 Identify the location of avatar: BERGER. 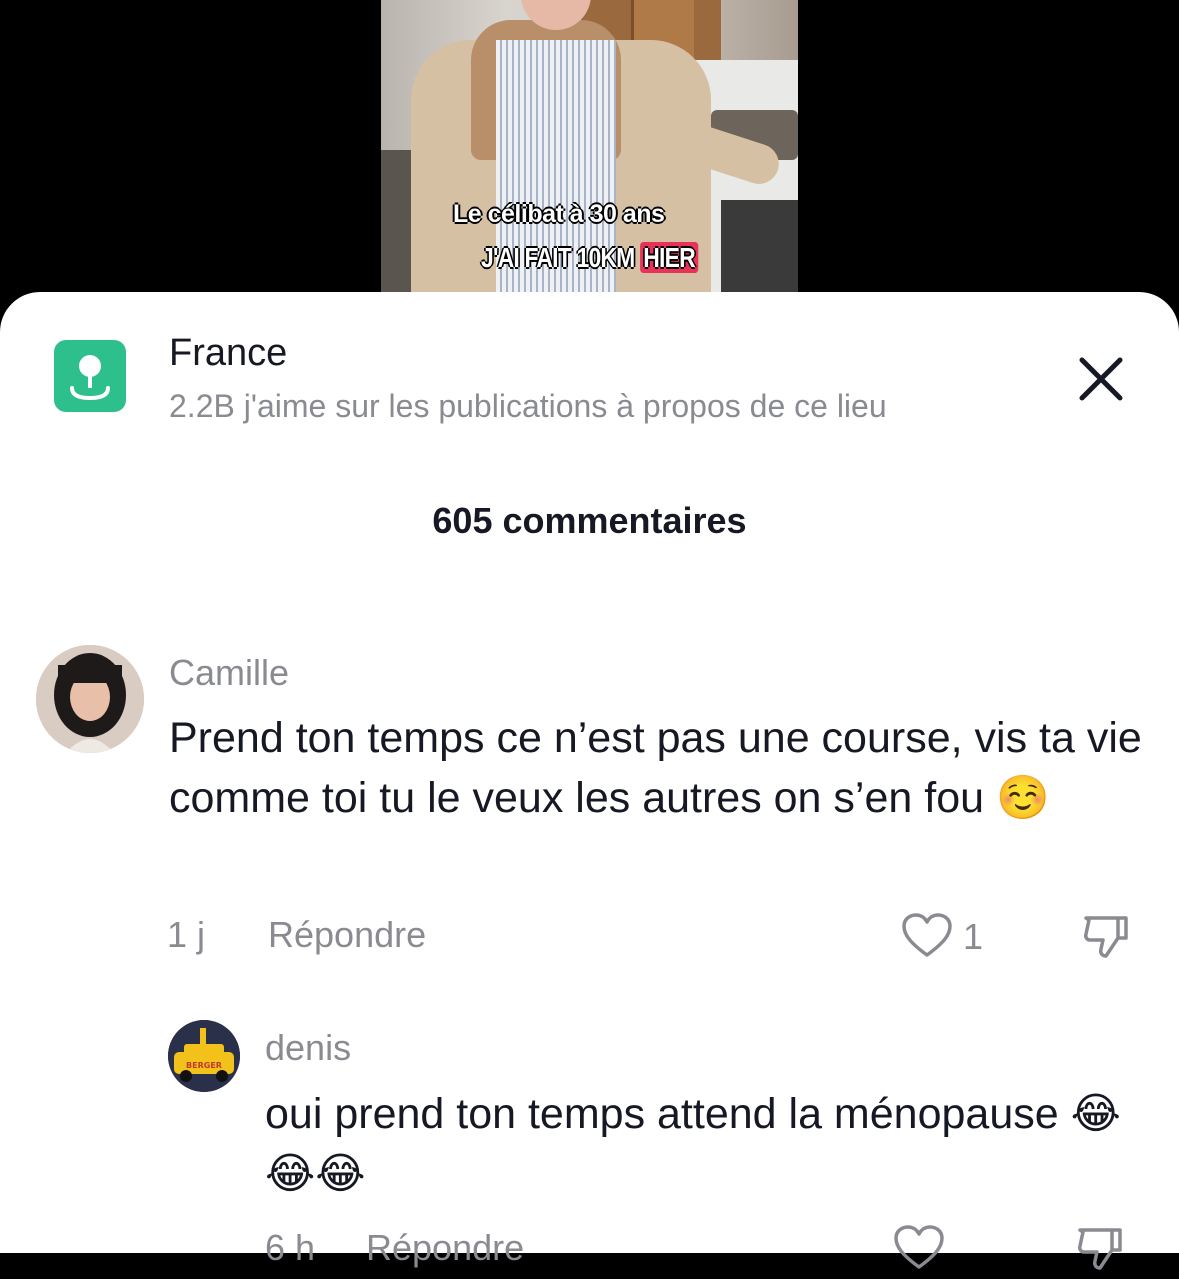
(204, 1056).